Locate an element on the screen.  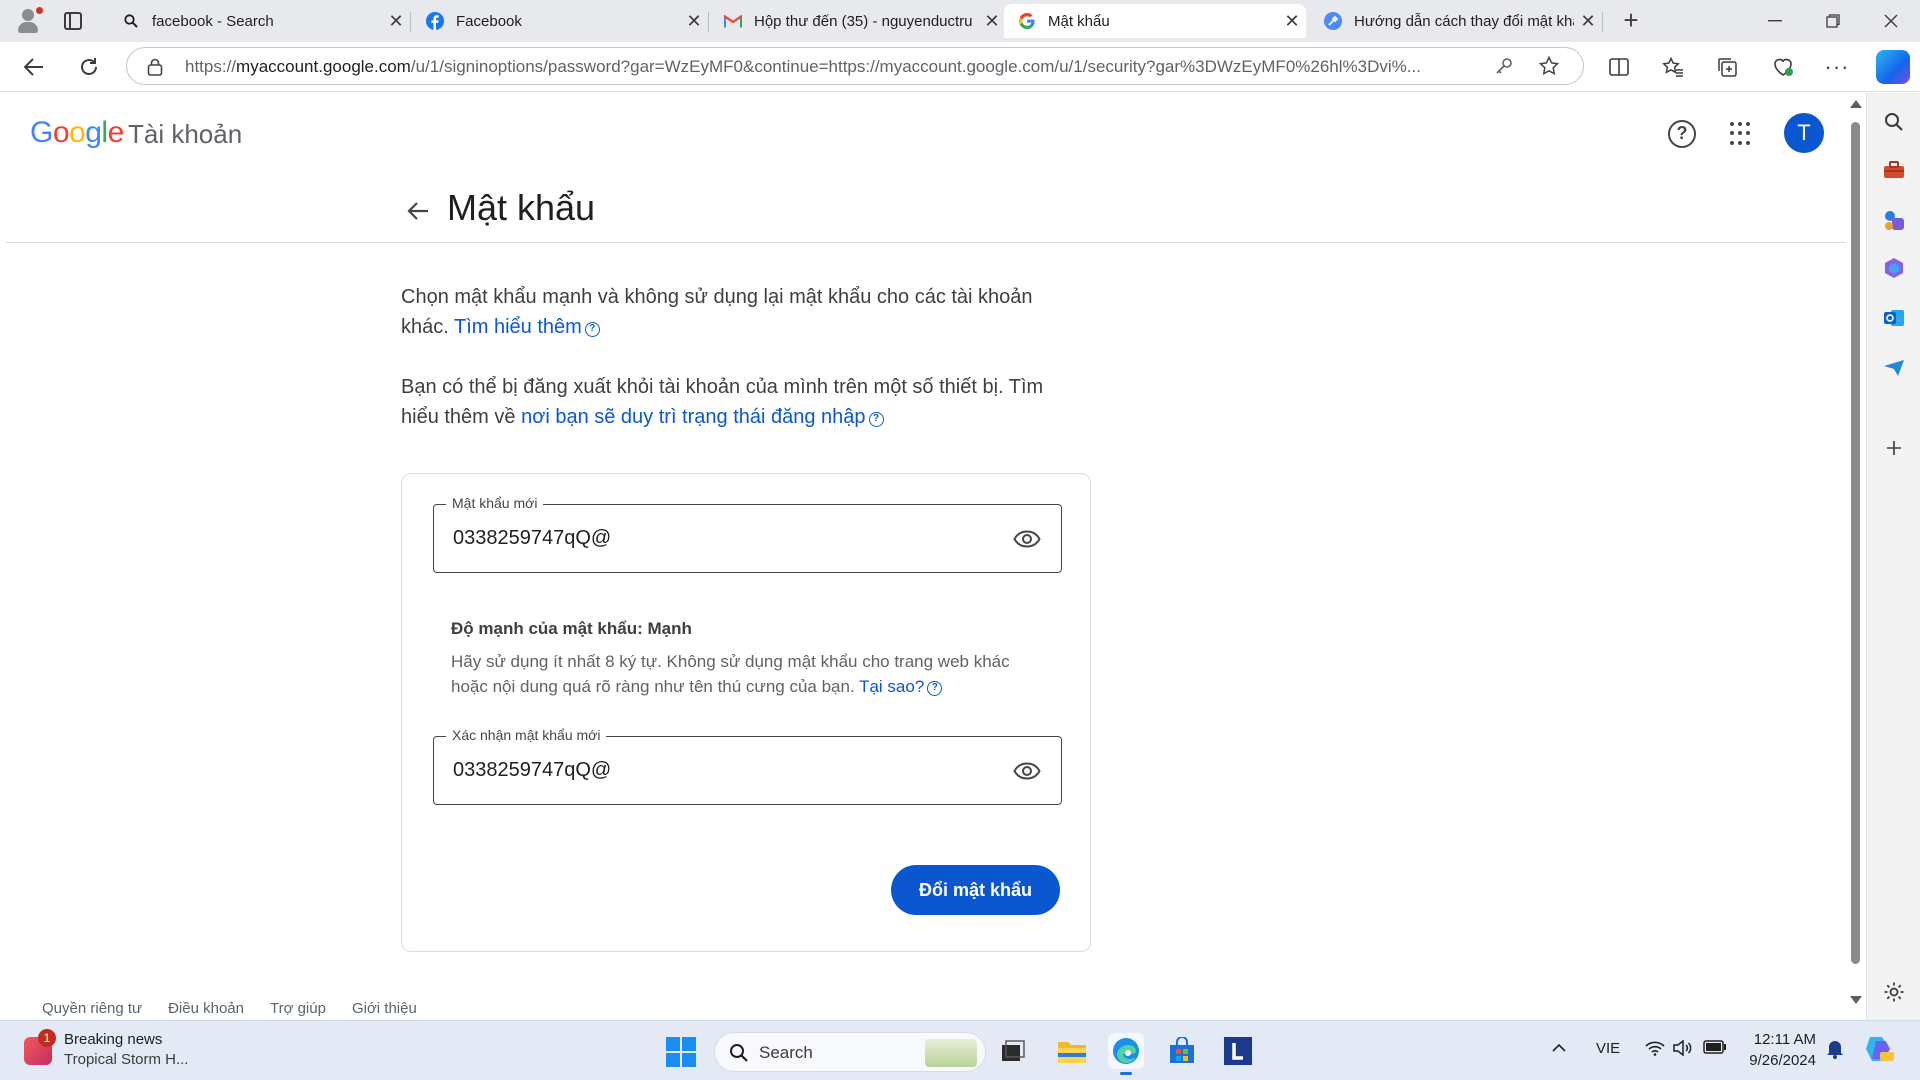
file-explorer-icon is located at coordinates (1072, 1051).